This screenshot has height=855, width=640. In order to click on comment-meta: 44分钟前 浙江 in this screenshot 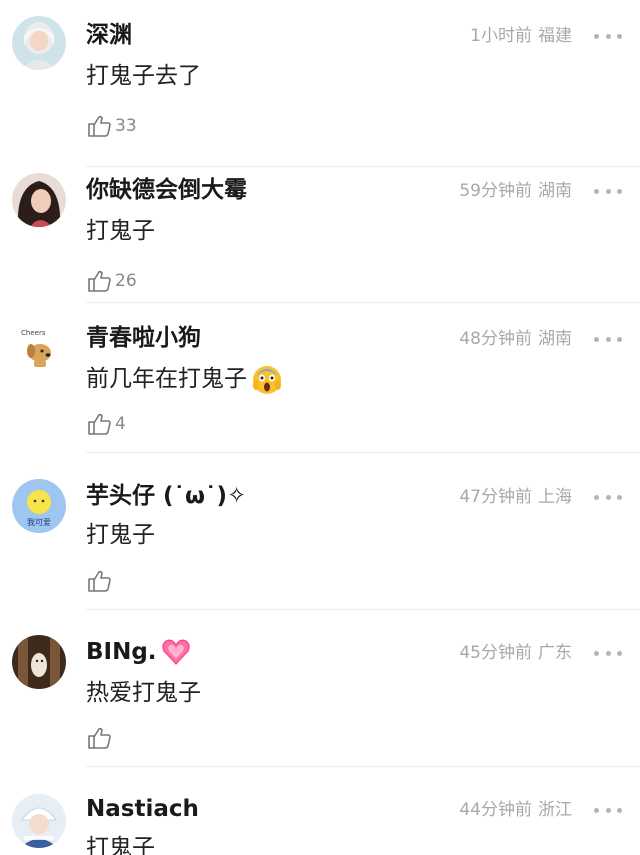, I will do `click(515, 810)`.